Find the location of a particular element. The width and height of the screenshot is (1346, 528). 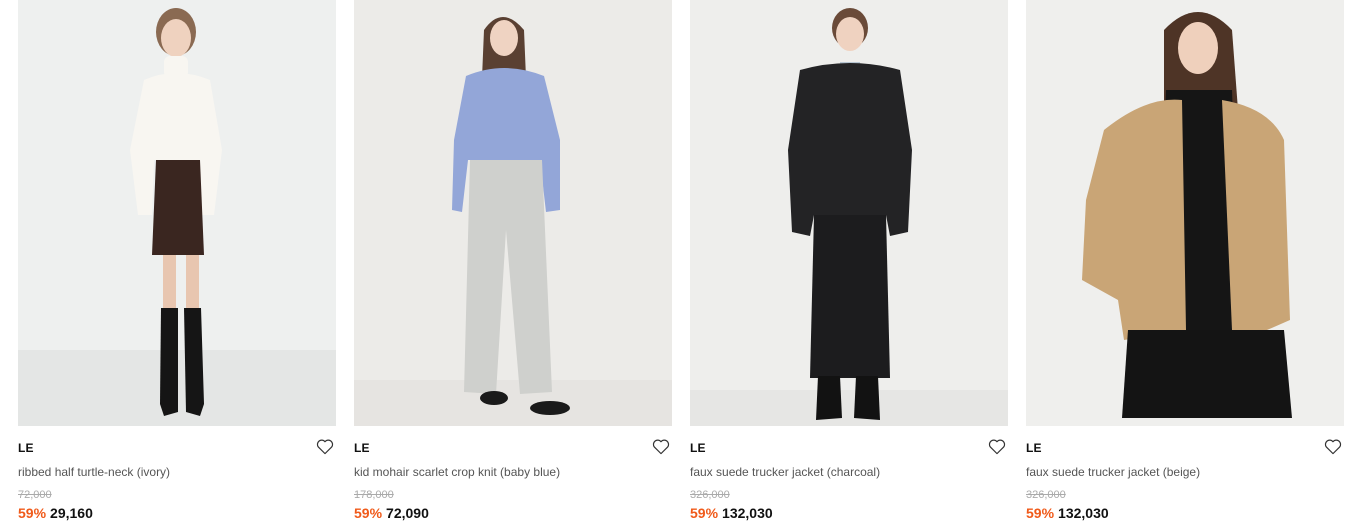

original-price: 178,000 is located at coordinates (374, 495).